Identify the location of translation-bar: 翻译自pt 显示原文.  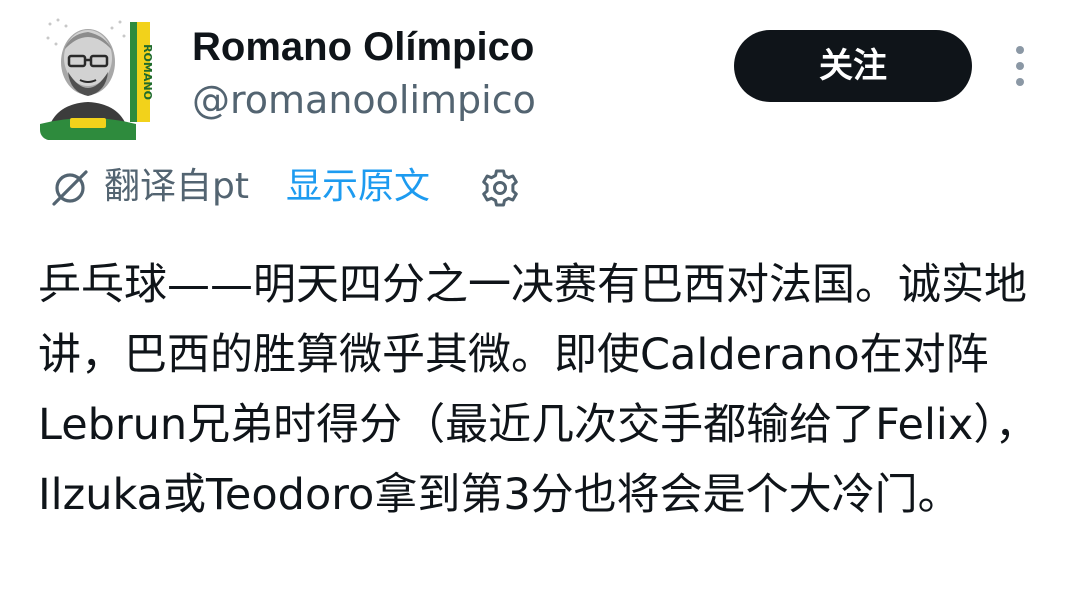
(308, 188).